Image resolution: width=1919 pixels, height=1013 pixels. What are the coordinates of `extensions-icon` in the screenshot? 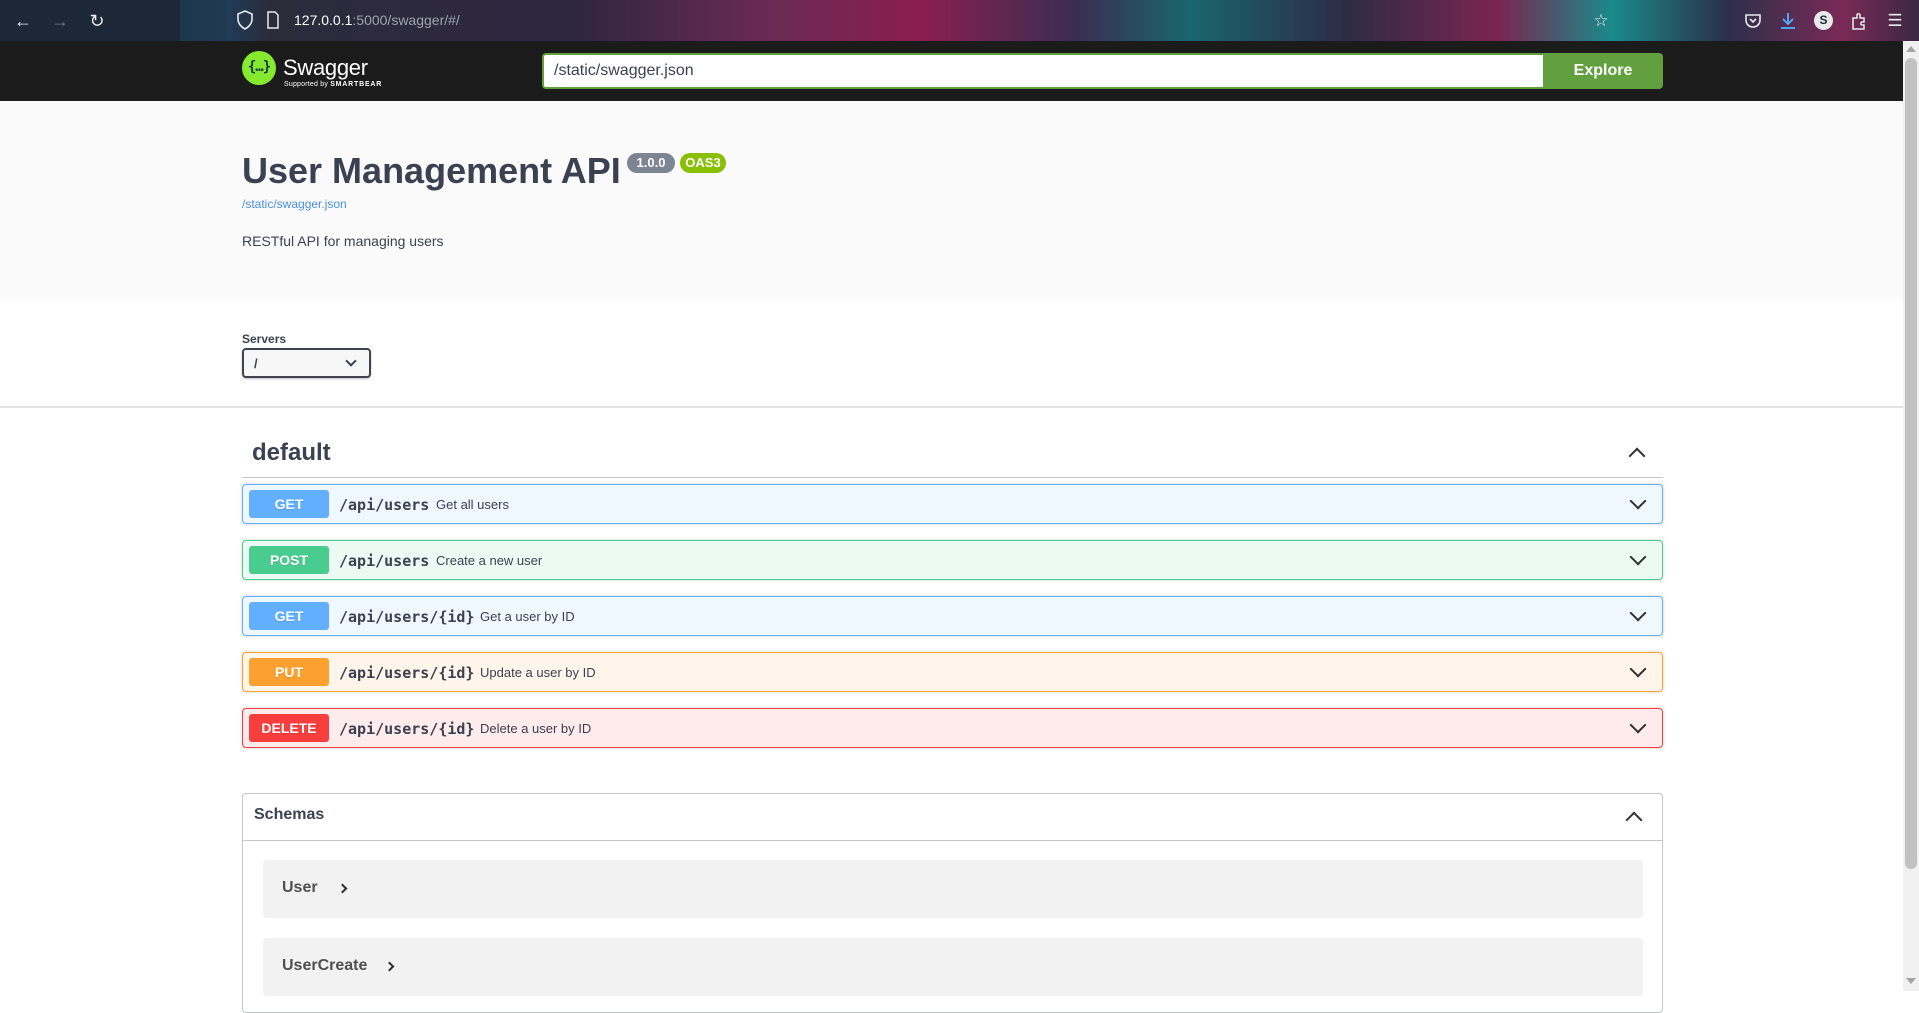 It's located at (1859, 21).